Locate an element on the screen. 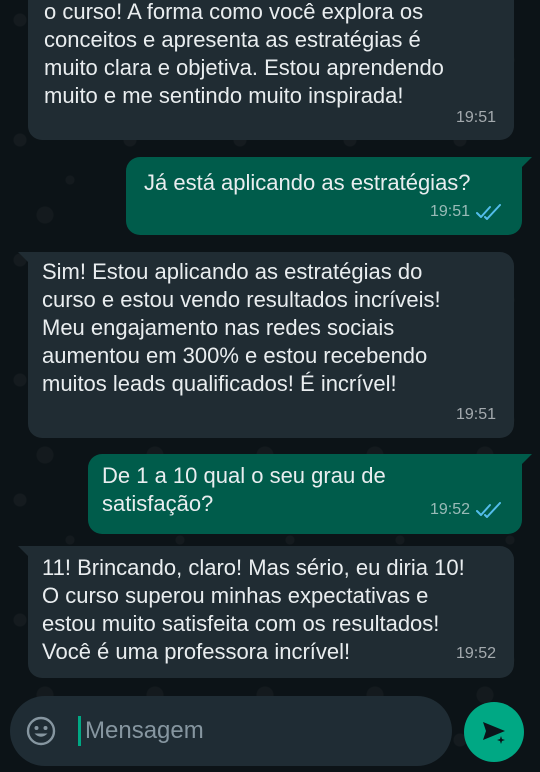 Image resolution: width=540 pixels, height=772 pixels. emoji-icon-graphic is located at coordinates (41, 731).